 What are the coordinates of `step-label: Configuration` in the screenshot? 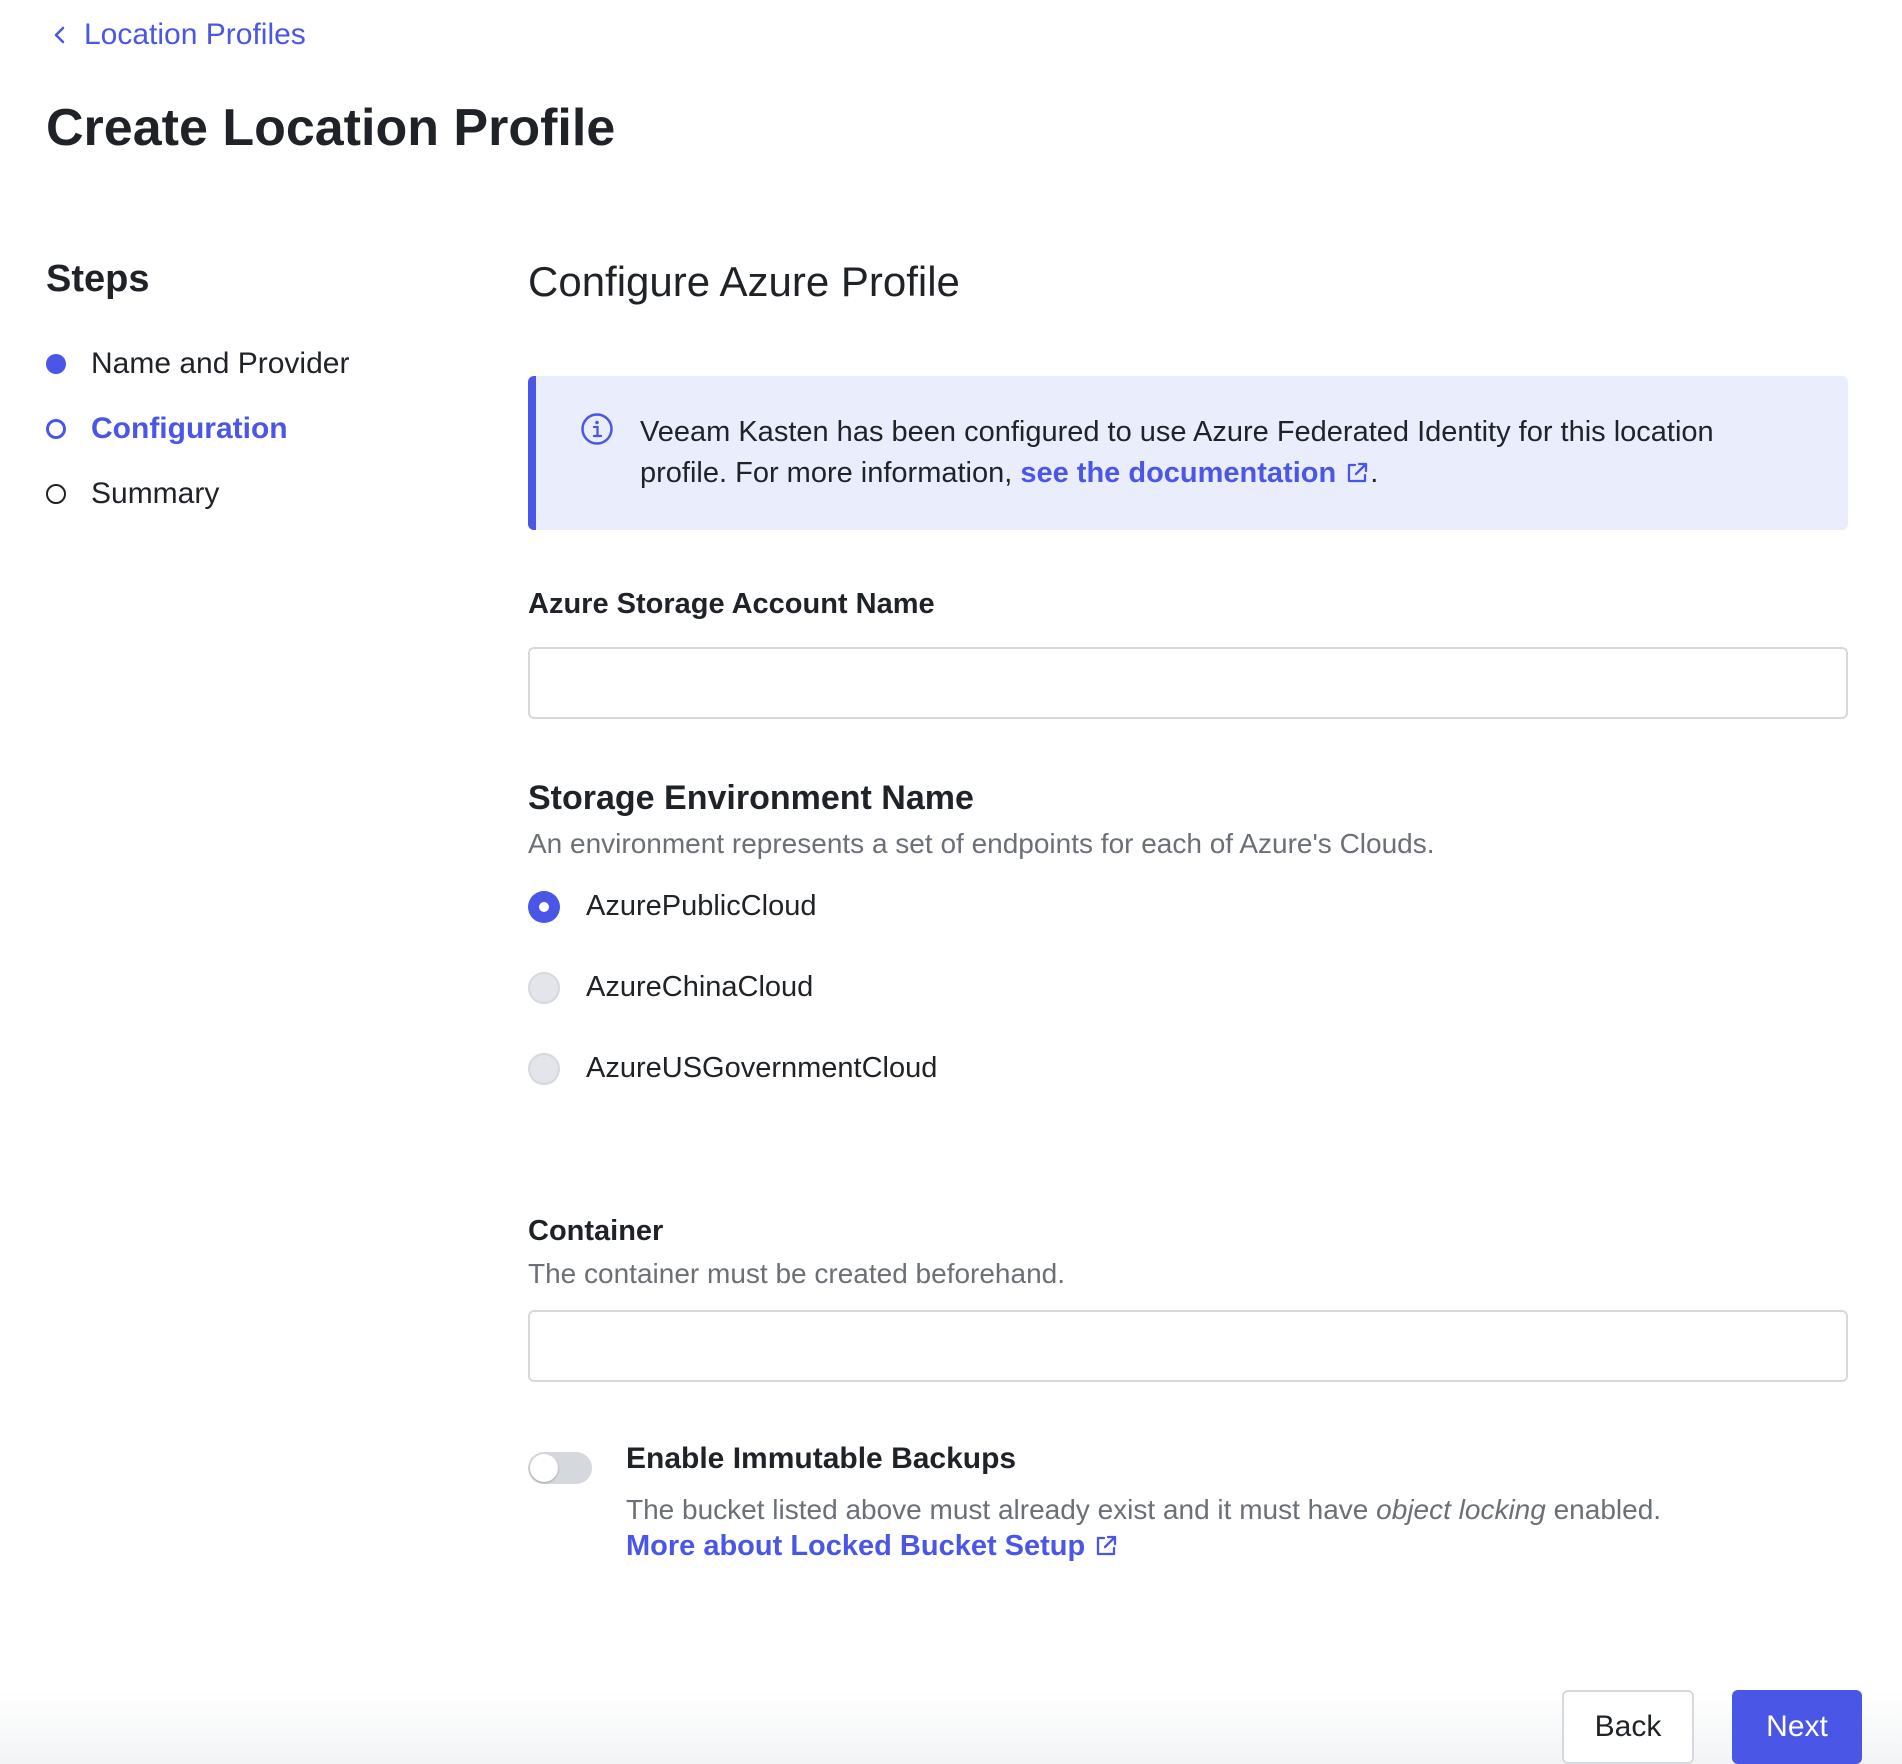 It's located at (189, 428).